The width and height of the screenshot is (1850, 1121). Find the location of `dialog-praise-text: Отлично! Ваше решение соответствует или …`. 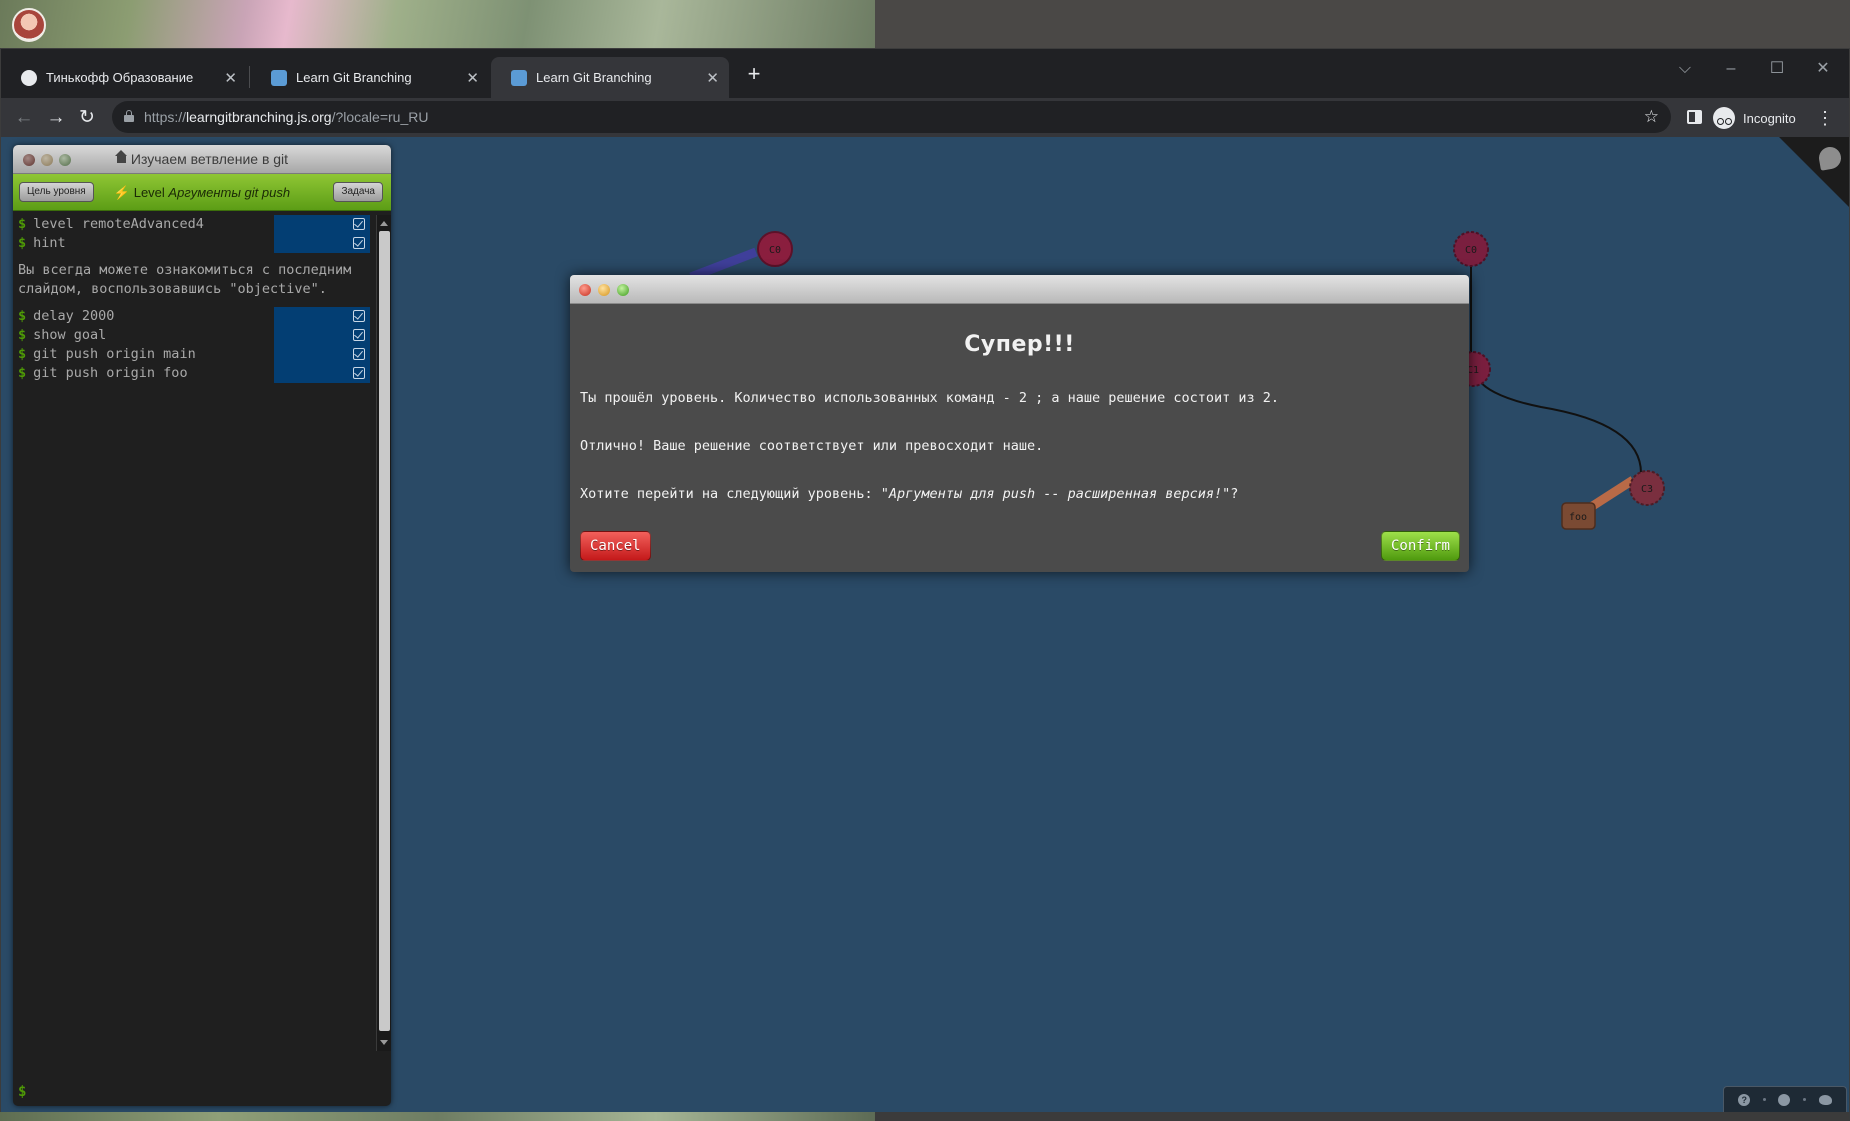

dialog-praise-text: Отлично! Ваше решение соответствует или … is located at coordinates (812, 446).